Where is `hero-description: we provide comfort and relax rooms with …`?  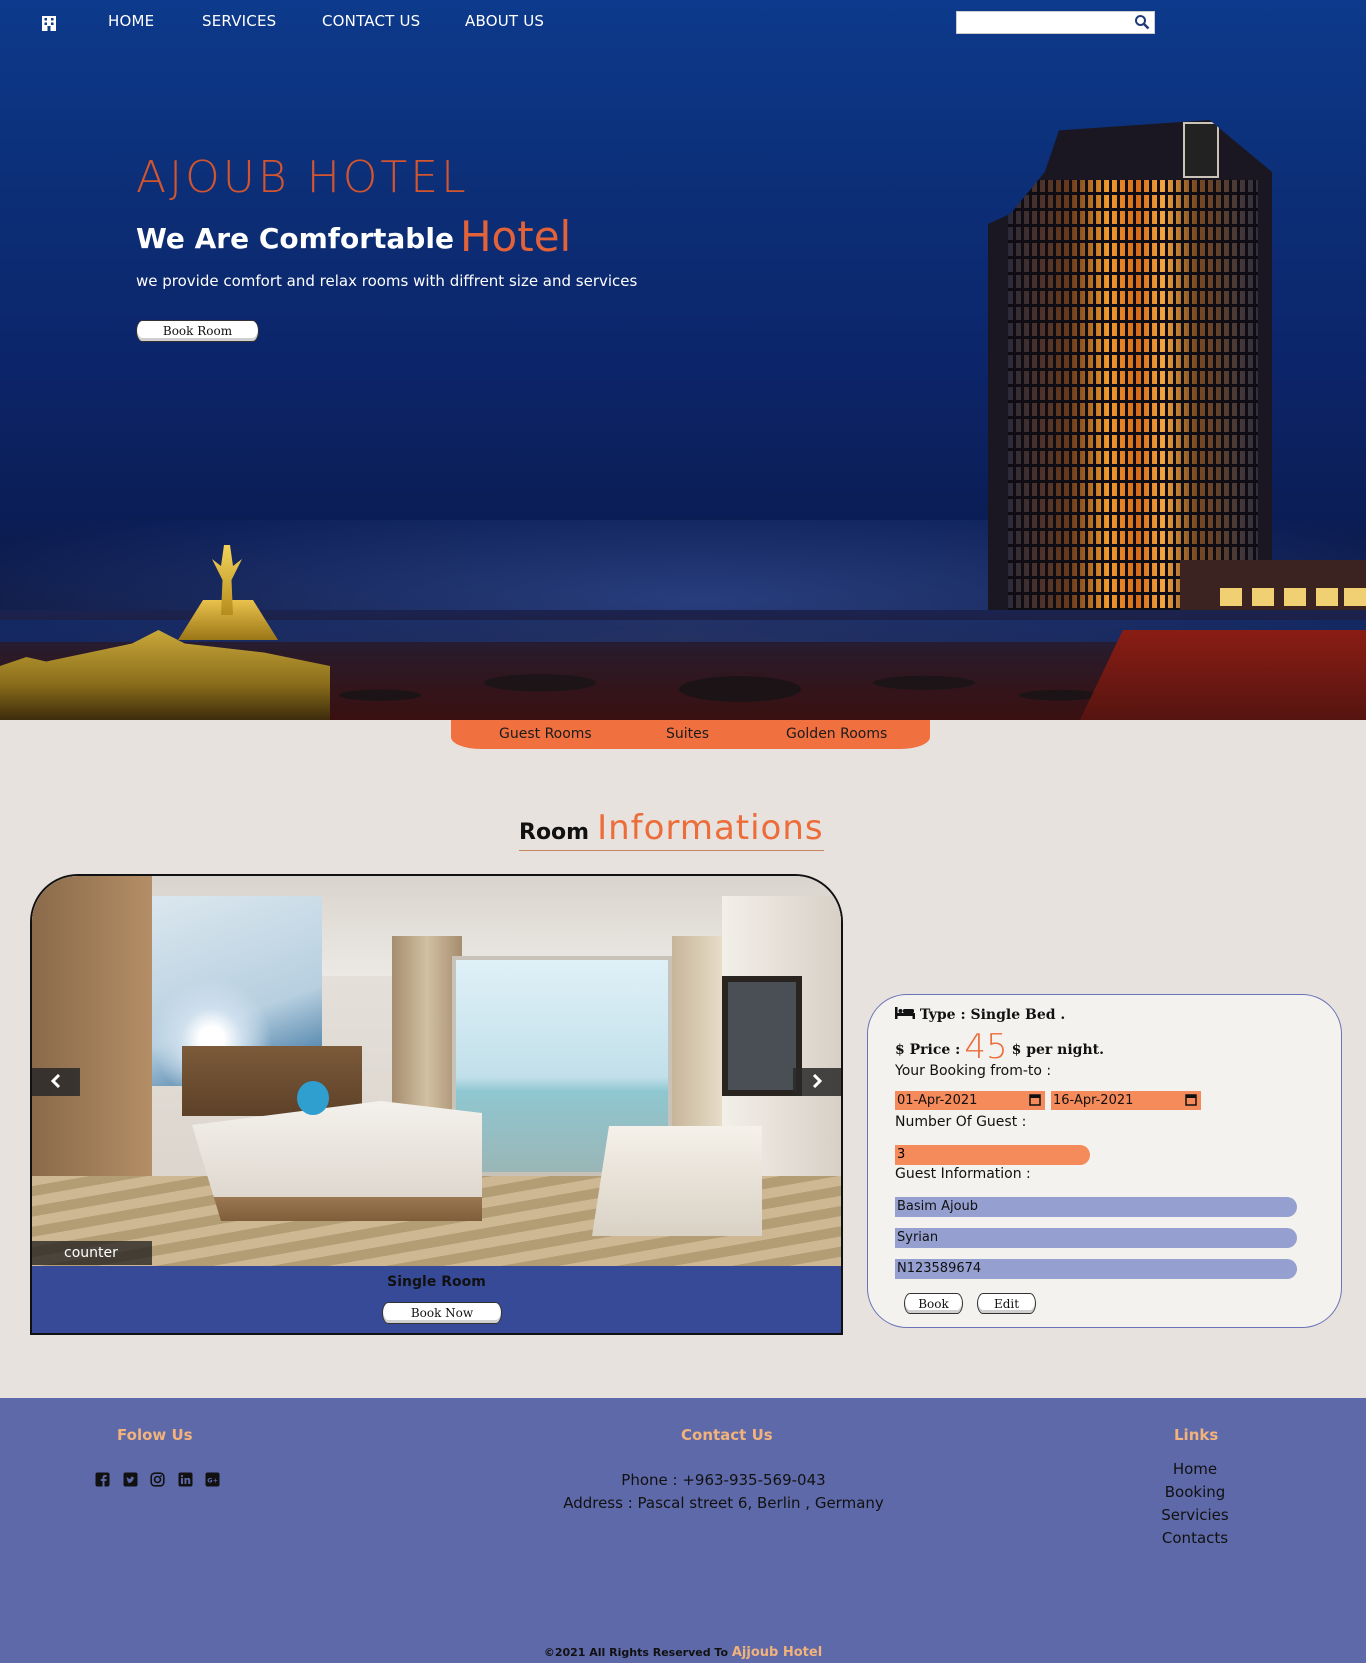
hero-description: we provide comfort and relax rooms with … is located at coordinates (387, 281).